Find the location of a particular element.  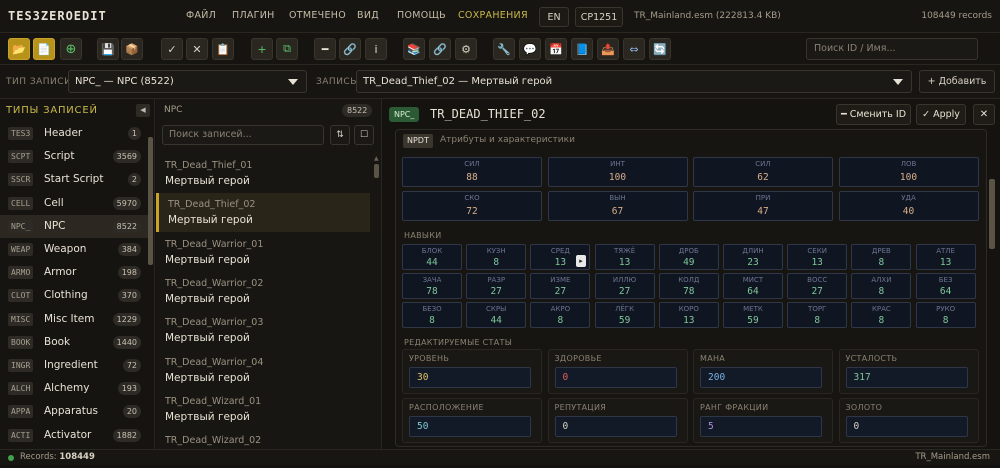

language-toggle: EN is located at coordinates (554, 17).